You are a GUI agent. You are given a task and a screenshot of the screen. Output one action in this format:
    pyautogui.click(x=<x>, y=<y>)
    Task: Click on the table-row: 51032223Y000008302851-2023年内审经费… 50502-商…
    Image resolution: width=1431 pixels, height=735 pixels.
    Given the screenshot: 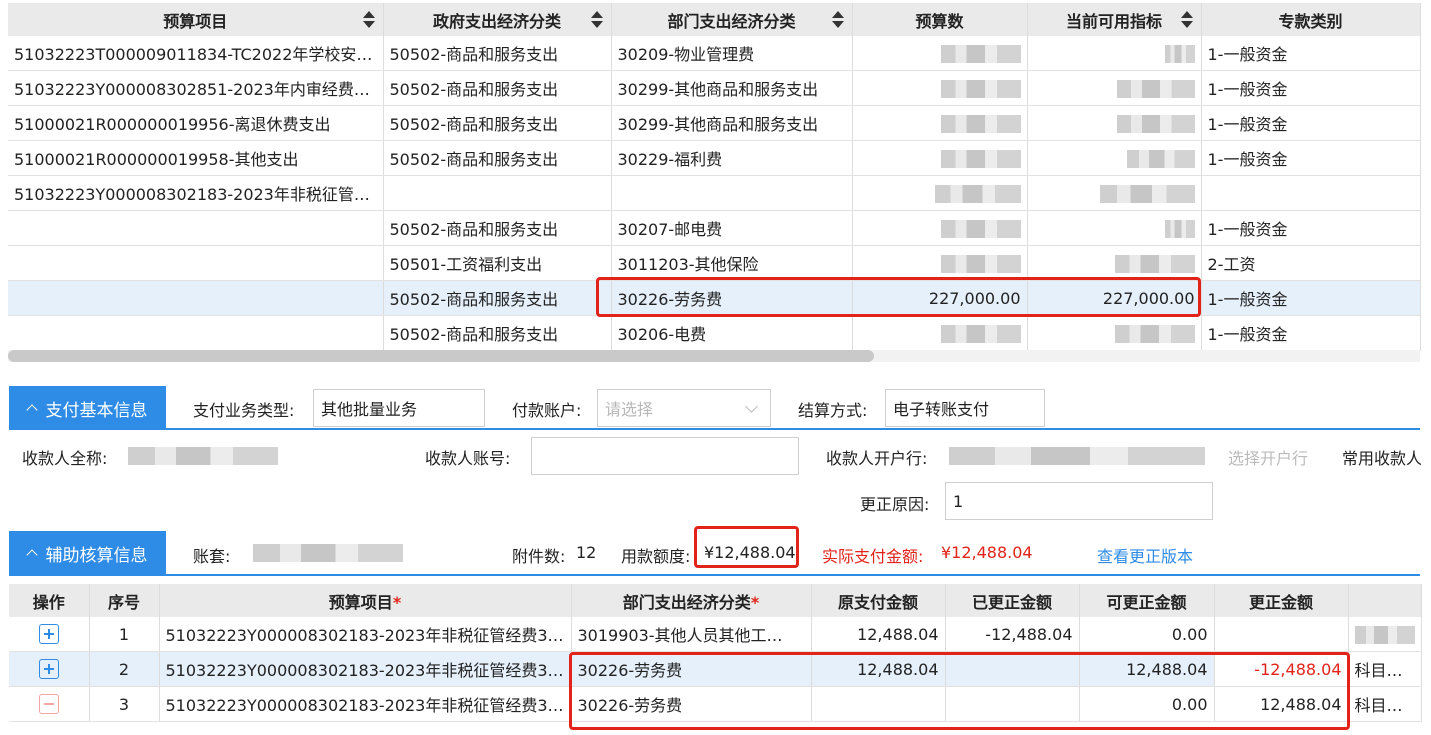 What is the action you would take?
    pyautogui.click(x=714, y=88)
    